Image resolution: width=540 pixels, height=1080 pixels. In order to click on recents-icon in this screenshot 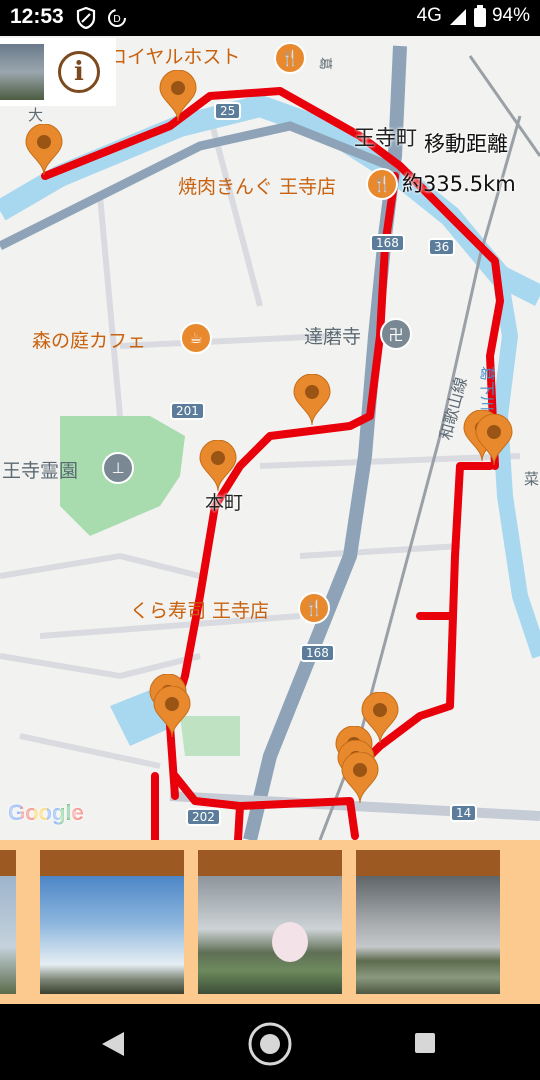, I will do `click(425, 1043)`.